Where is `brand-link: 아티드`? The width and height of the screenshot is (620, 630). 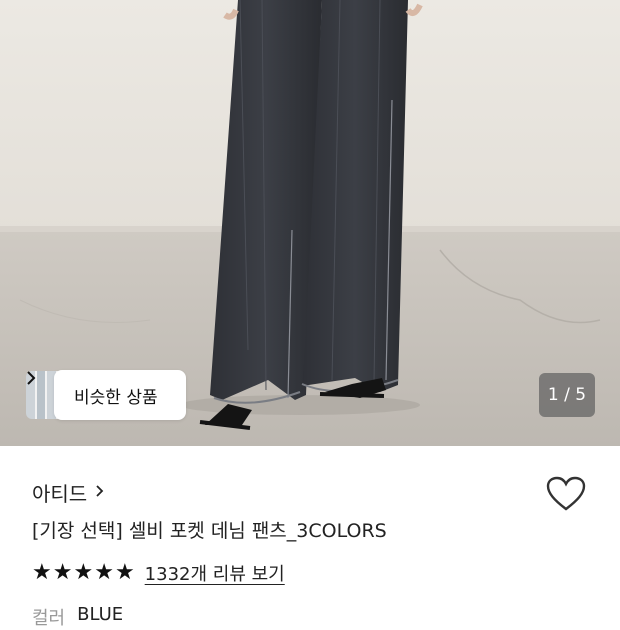 brand-link: 아티드 is located at coordinates (68, 492).